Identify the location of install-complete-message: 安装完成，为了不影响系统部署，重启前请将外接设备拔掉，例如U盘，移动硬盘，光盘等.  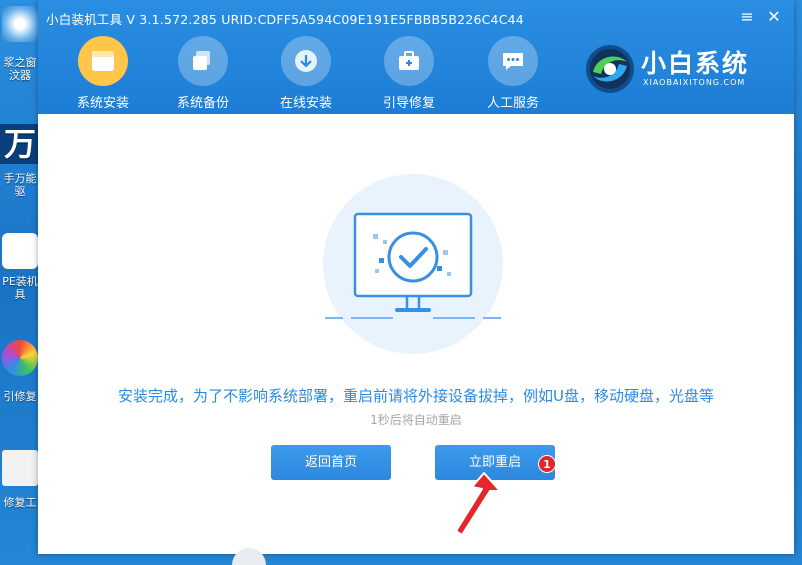
(416, 396).